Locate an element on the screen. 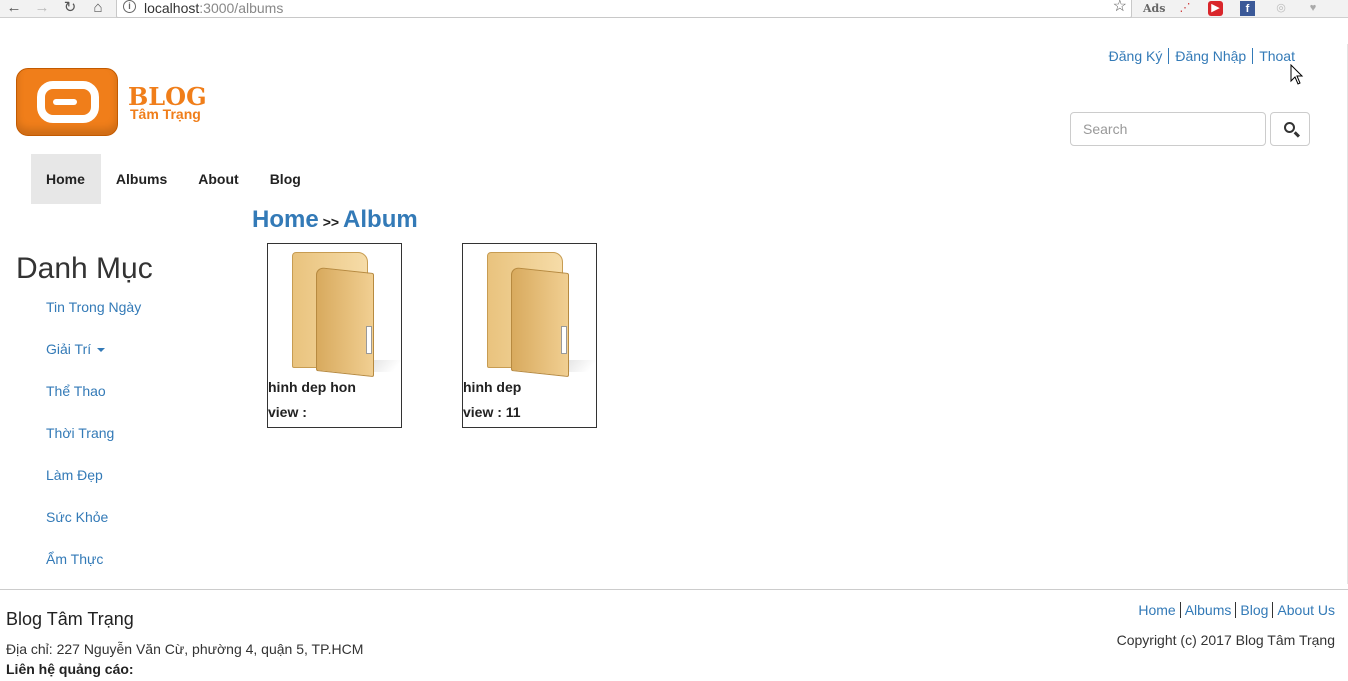 The height and width of the screenshot is (681, 1348). nav-albums: Albums is located at coordinates (142, 179).